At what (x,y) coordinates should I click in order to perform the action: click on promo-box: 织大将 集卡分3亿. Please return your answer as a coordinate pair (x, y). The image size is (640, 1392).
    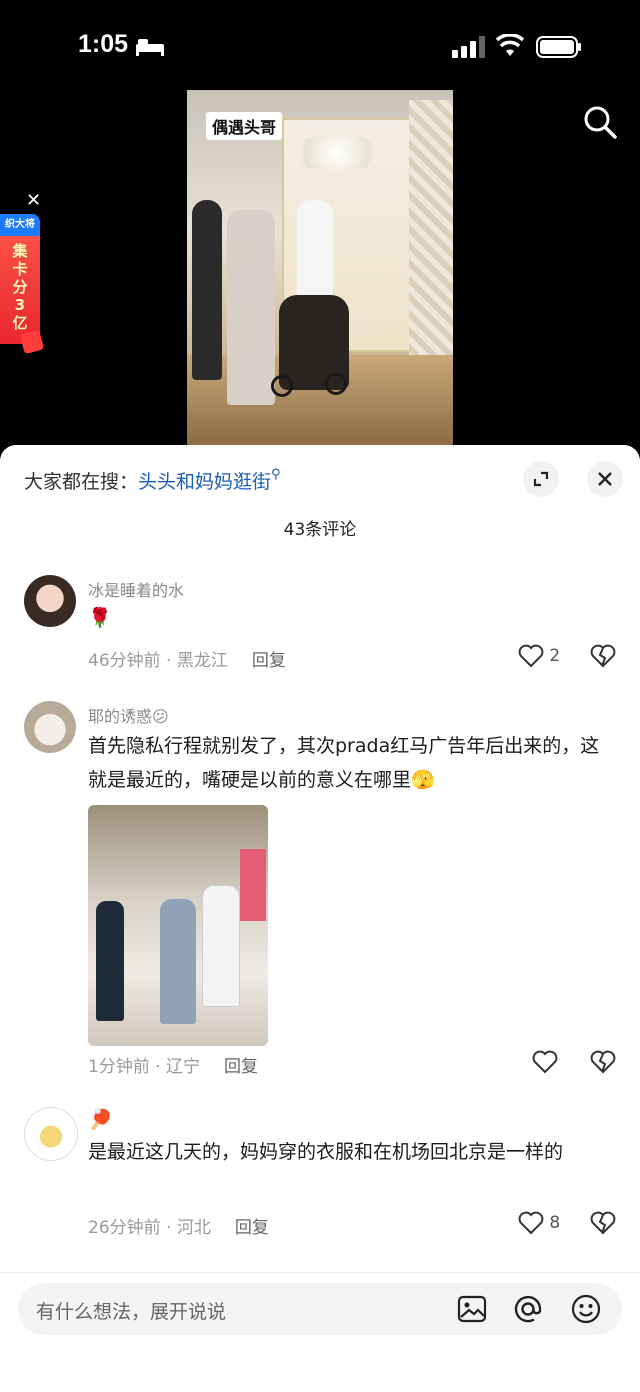
    Looking at the image, I should click on (20, 279).